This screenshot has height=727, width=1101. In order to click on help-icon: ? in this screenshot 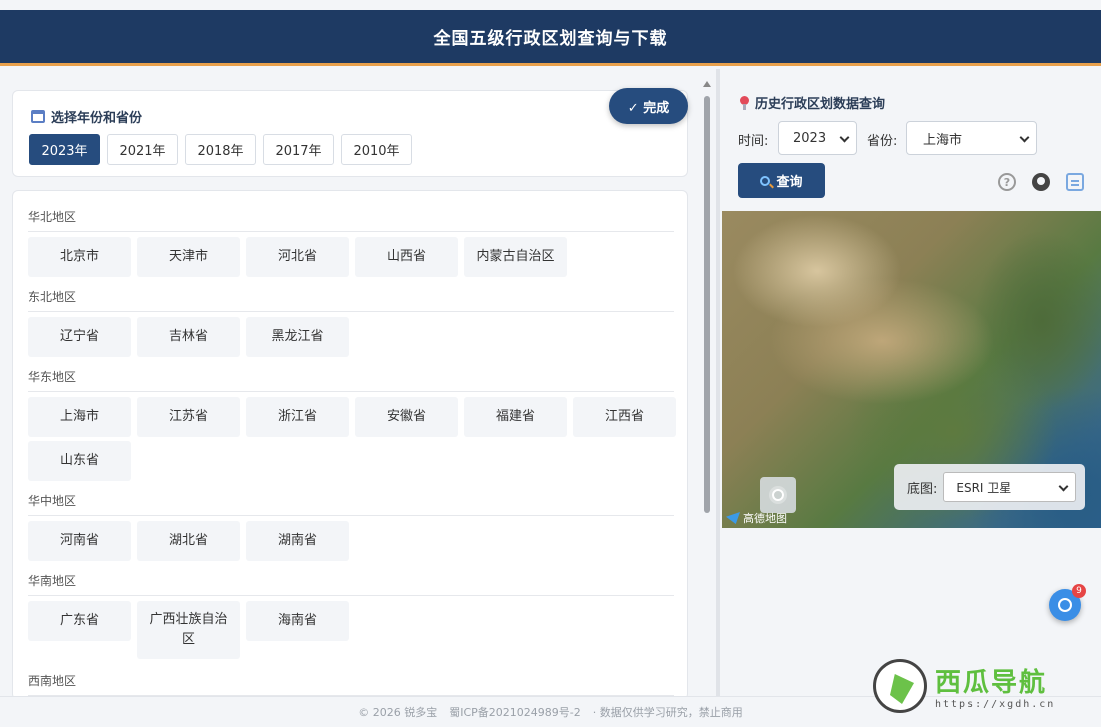, I will do `click(1007, 182)`.